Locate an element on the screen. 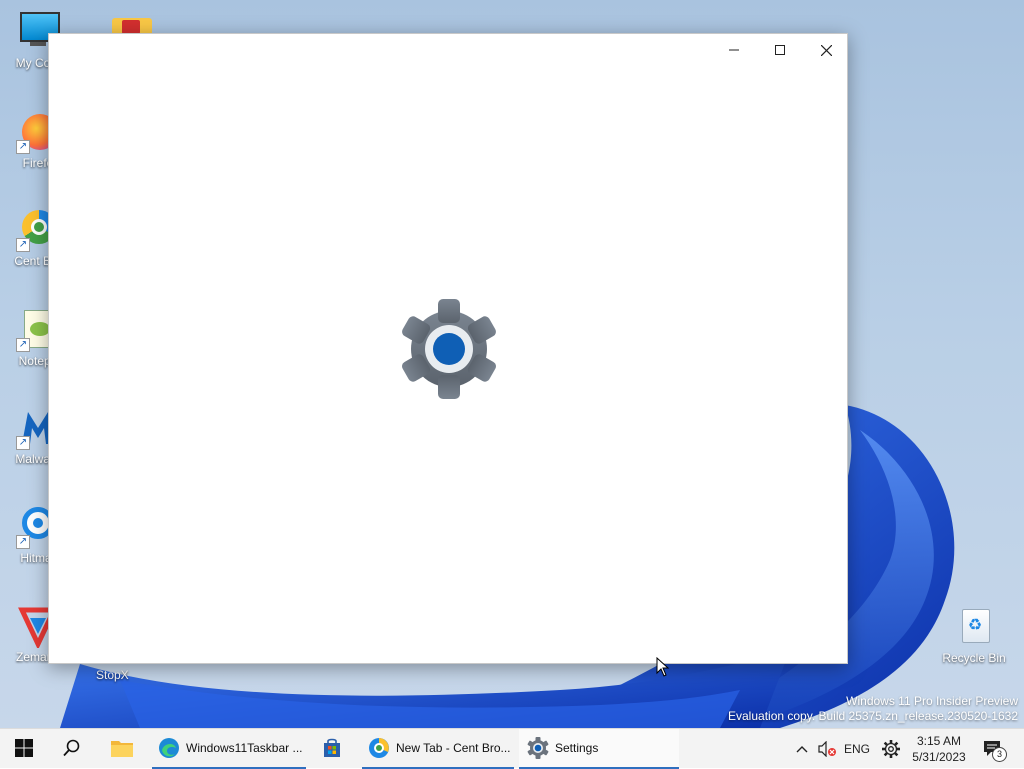 This screenshot has height=769, width=1024. start-button is located at coordinates (24, 749).